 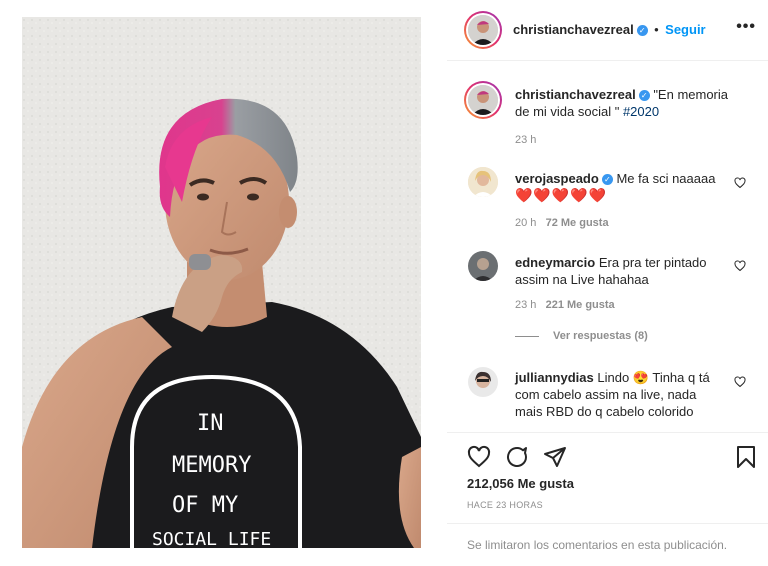 I want to click on post-header: christianchavezreal ✓ • Seguir •••, so click(x=607, y=30).